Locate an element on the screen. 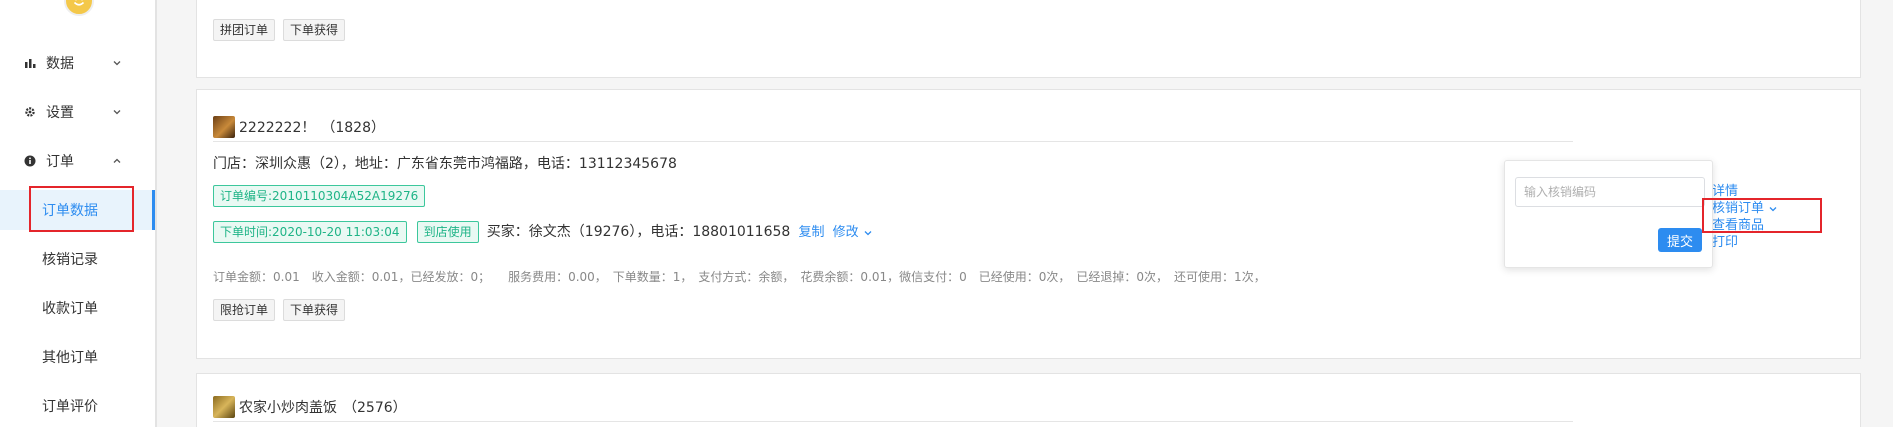 This screenshot has height=427, width=1893. sidebar-group-label: 设置 is located at coordinates (60, 113).